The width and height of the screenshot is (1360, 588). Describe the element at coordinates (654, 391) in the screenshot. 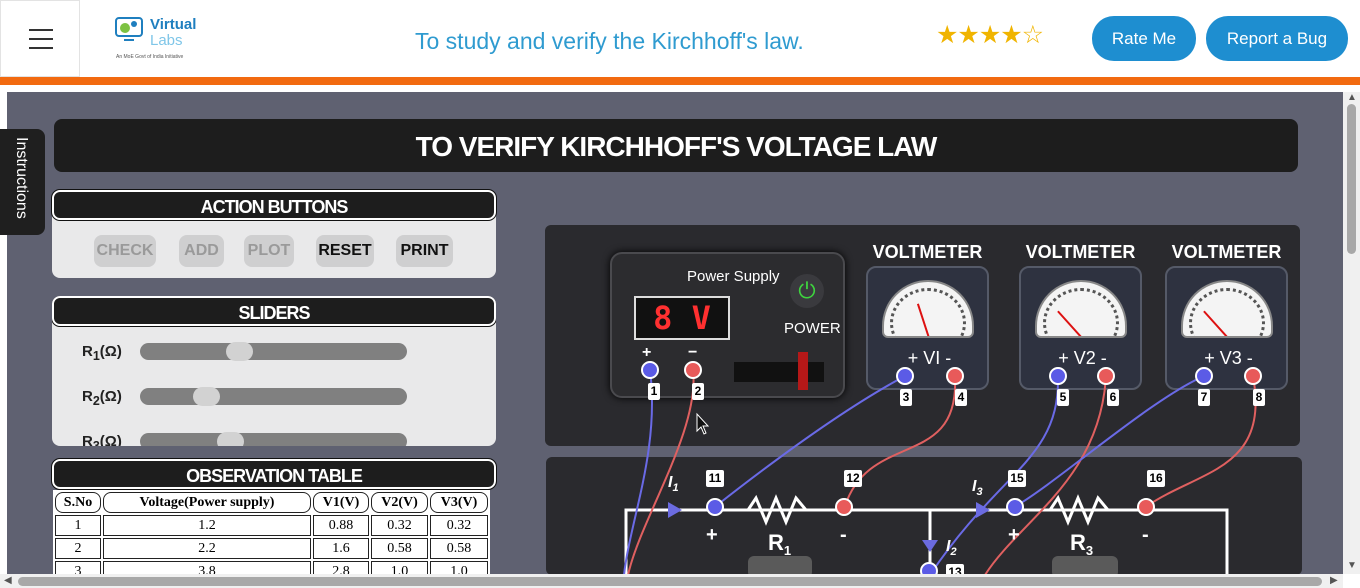

I see `terminal-1-tag: 1` at that location.